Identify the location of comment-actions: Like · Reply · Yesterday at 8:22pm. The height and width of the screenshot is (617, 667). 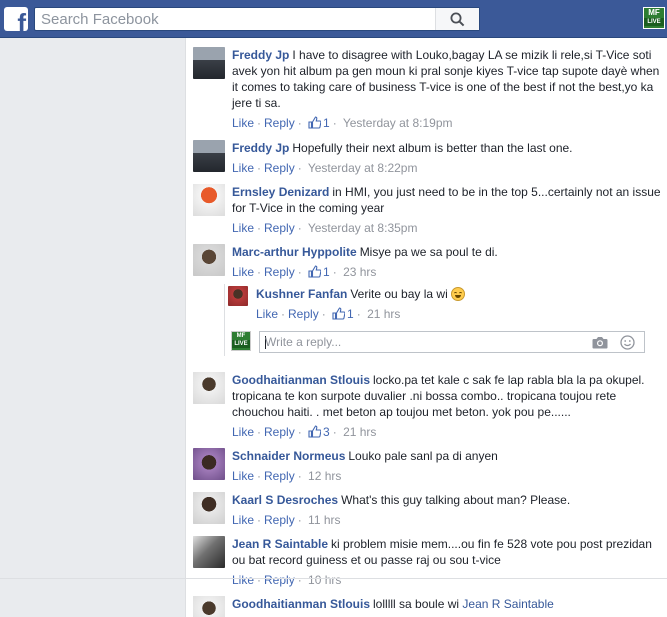
(325, 168).